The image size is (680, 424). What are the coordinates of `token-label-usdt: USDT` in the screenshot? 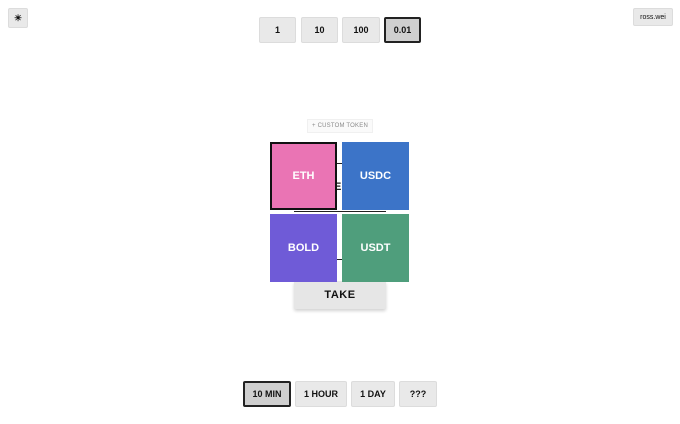 It's located at (375, 248).